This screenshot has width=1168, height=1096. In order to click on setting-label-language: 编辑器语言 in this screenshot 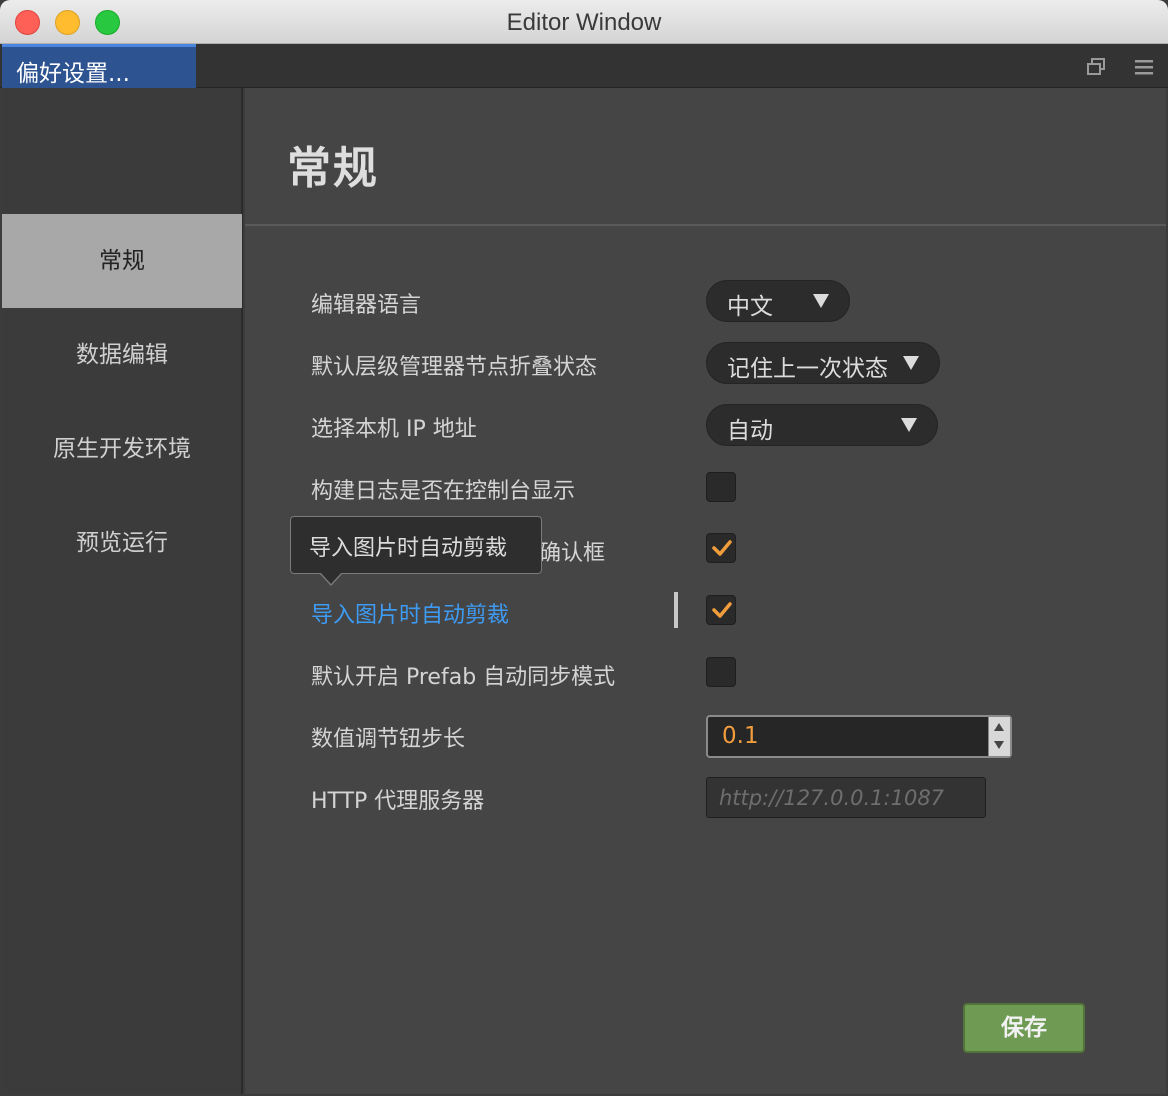, I will do `click(366, 305)`.